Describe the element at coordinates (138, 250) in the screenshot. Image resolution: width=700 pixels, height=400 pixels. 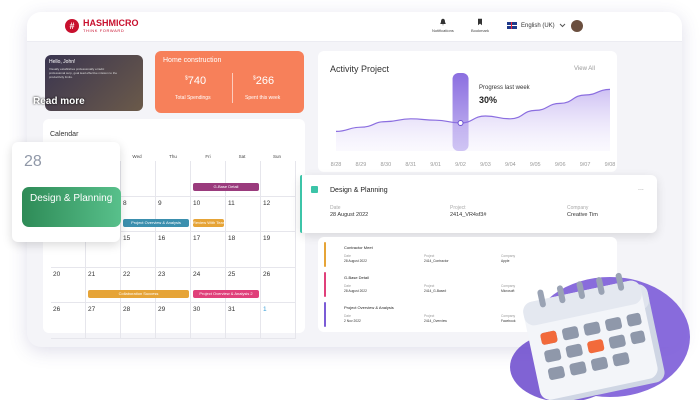
I see `calendar-day-cell: 15` at that location.